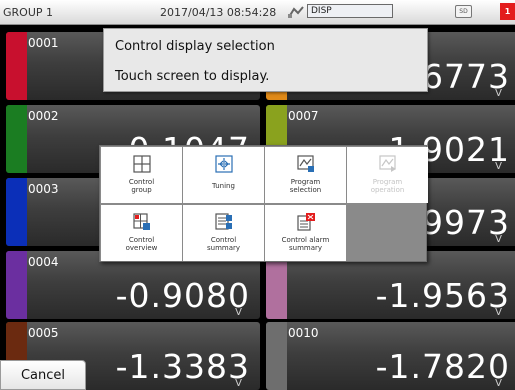 The image size is (515, 390). What do you see at coordinates (182, 366) in the screenshot?
I see `channel-value: -1.3383` at bounding box center [182, 366].